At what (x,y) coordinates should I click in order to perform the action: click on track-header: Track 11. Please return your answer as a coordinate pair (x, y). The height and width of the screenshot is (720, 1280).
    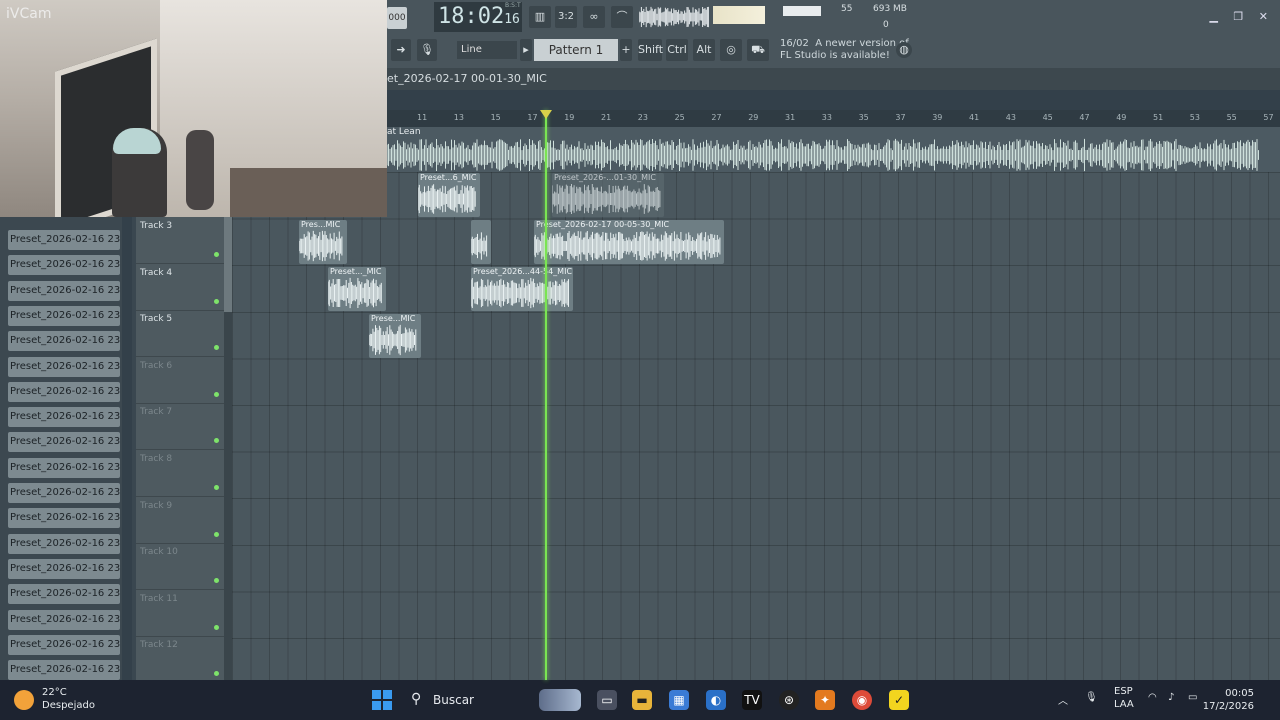
    Looking at the image, I should click on (180, 613).